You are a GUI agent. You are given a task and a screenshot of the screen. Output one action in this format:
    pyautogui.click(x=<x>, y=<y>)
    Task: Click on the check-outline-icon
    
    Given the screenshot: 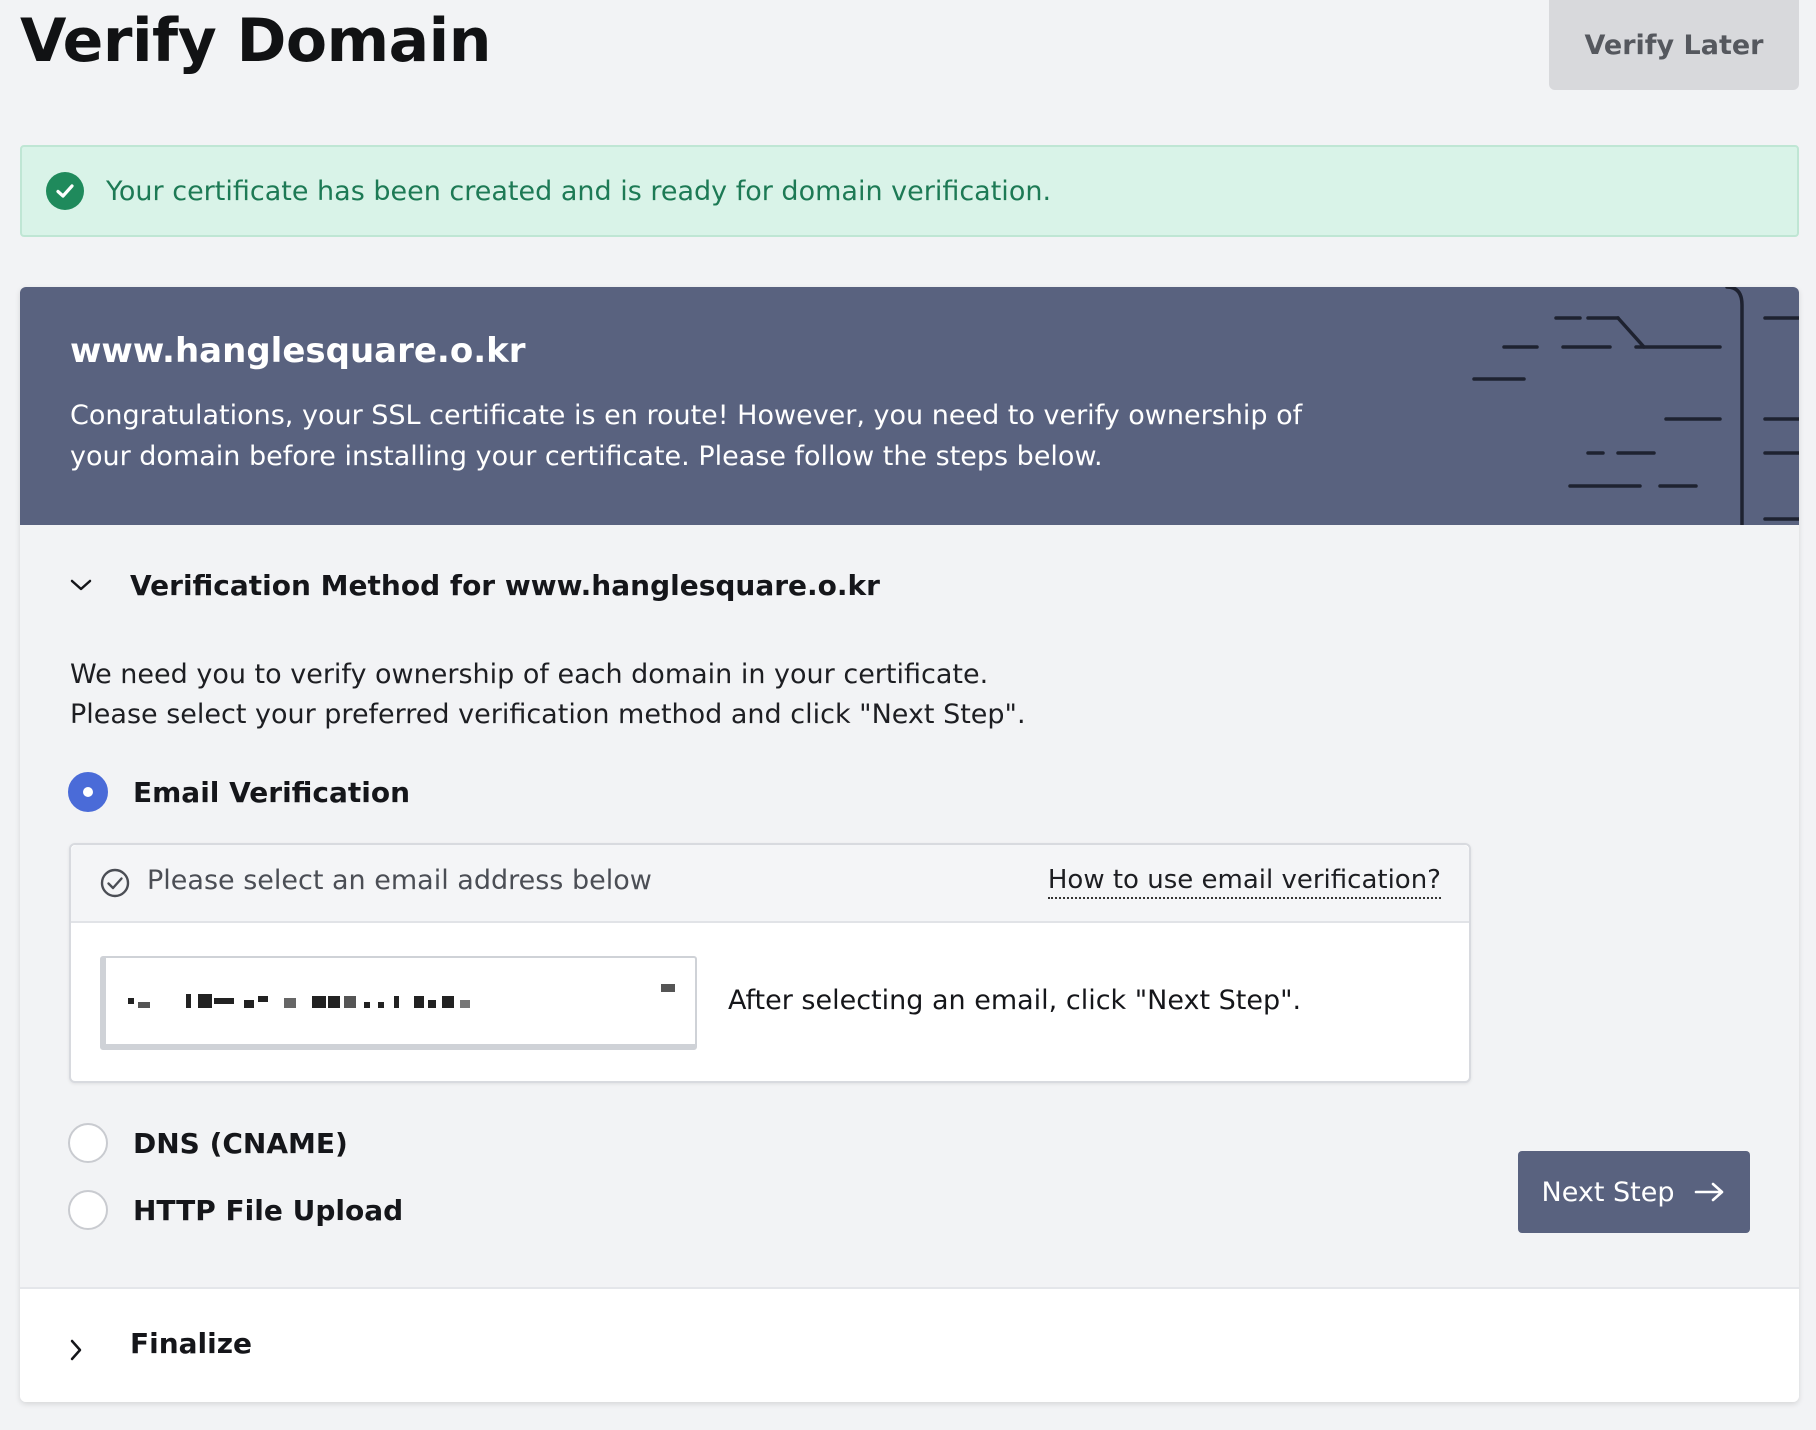 What is the action you would take?
    pyautogui.click(x=115, y=883)
    